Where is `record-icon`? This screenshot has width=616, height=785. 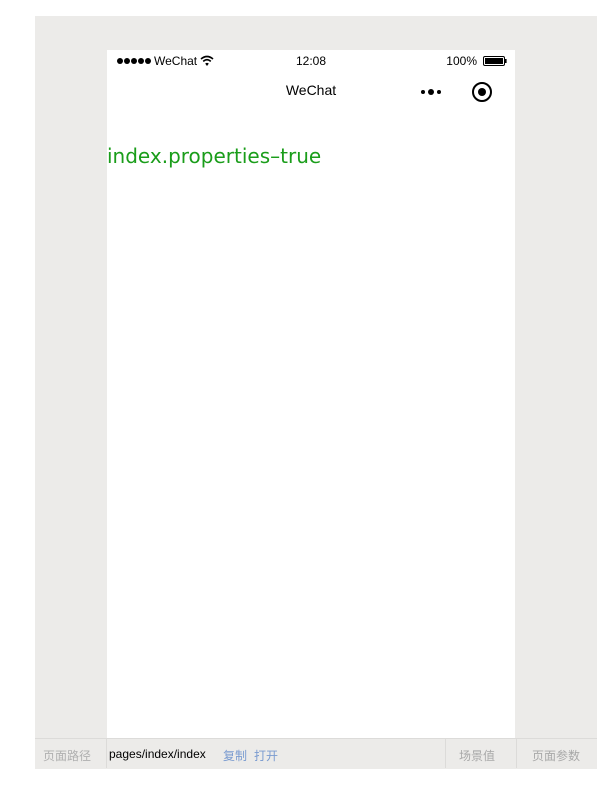 record-icon is located at coordinates (482, 92).